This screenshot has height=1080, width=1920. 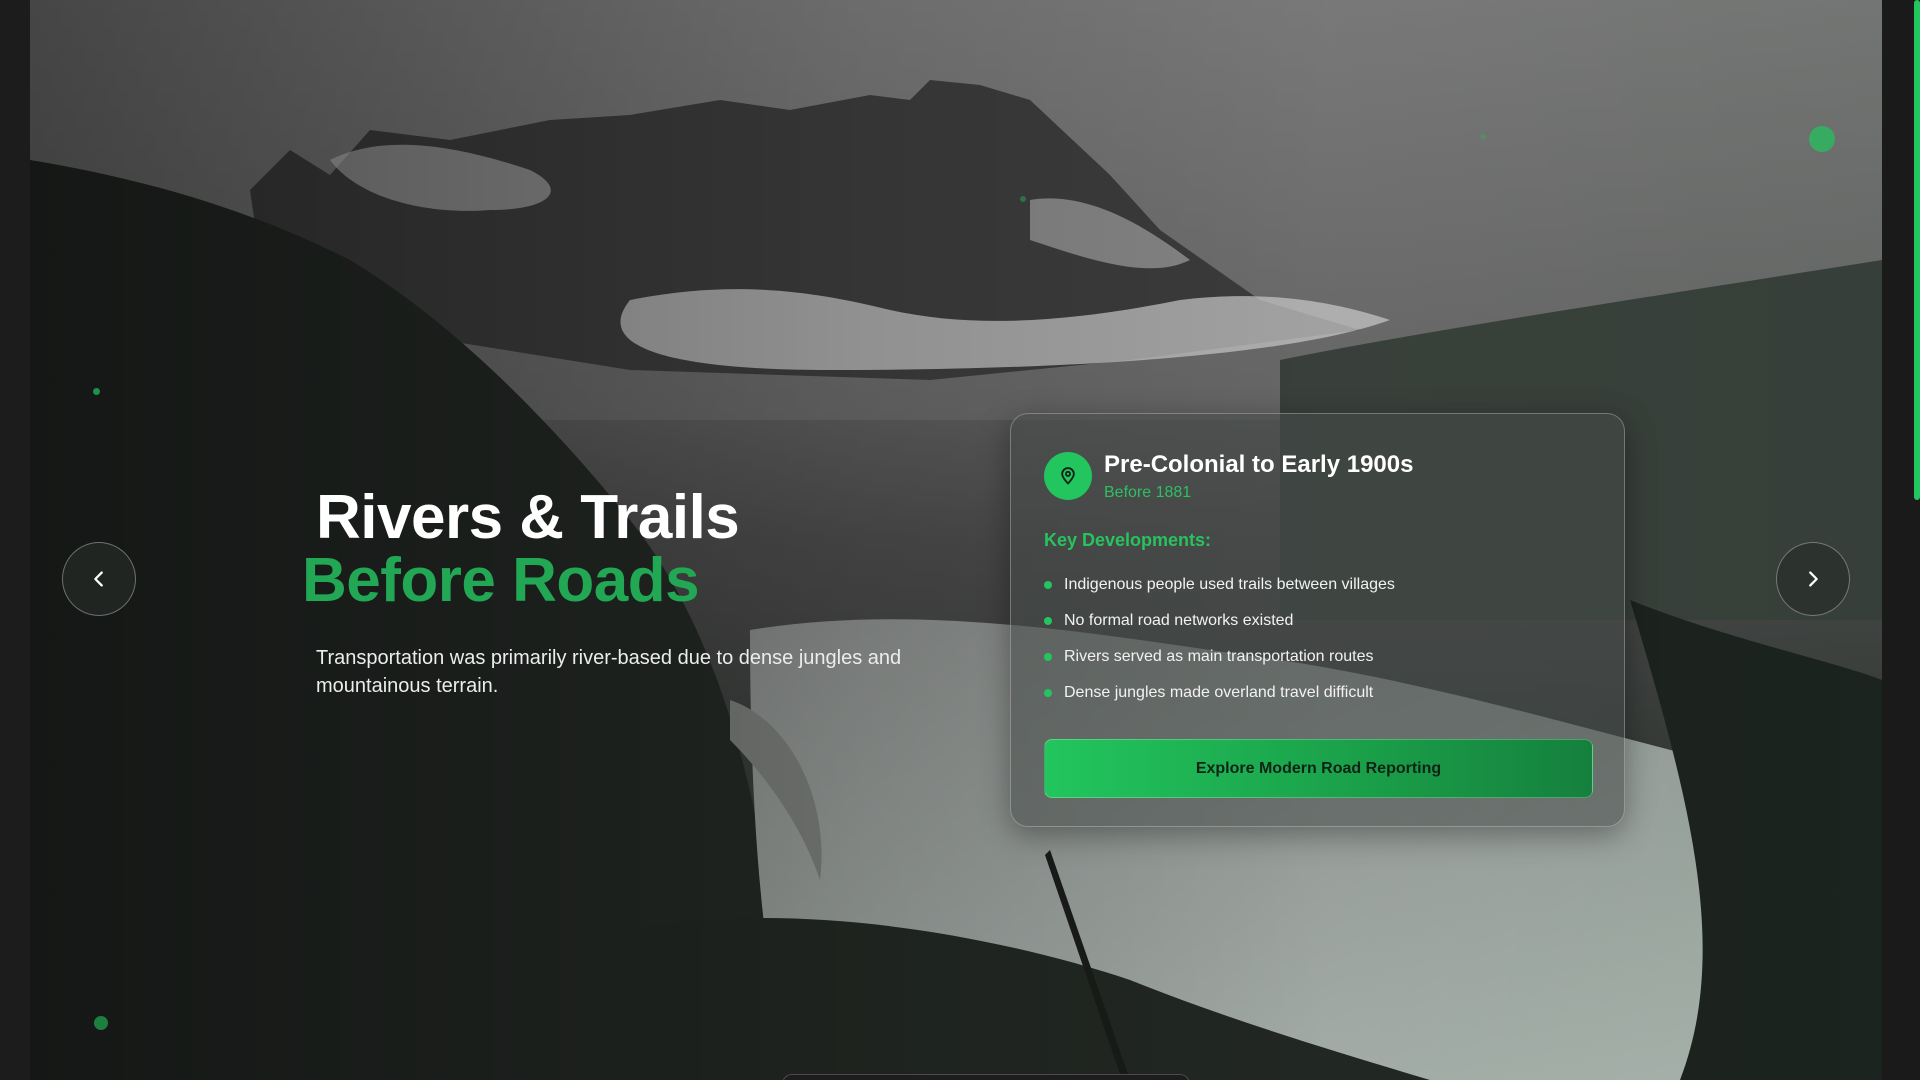 What do you see at coordinates (528, 517) in the screenshot?
I see `hero-title-line1: Rivers & Trails` at bounding box center [528, 517].